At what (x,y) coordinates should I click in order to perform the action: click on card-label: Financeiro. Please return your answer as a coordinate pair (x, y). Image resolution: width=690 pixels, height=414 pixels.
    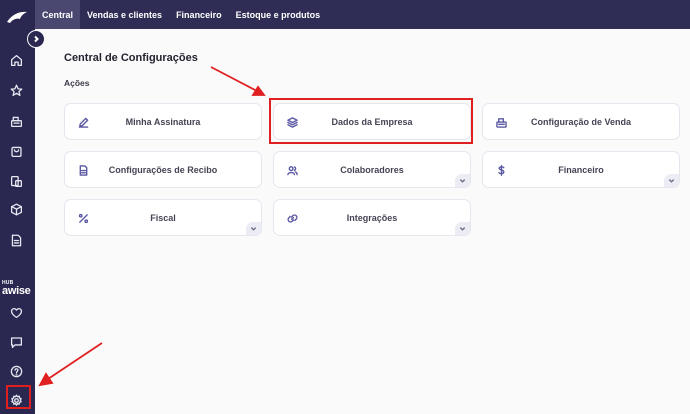
    Looking at the image, I should click on (581, 169).